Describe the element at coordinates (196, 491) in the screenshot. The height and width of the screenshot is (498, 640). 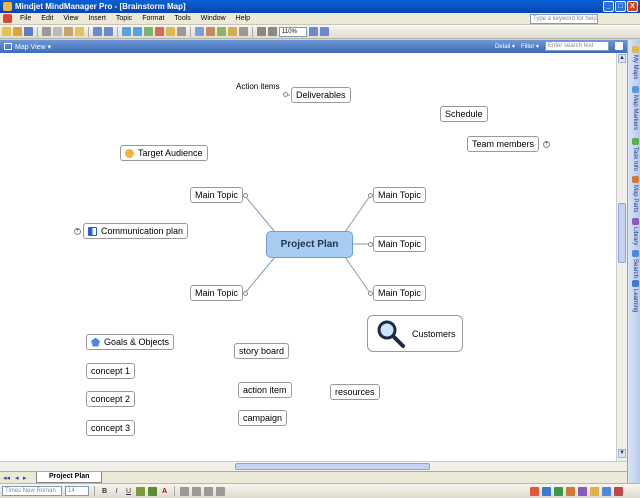
I see `align-icon` at that location.